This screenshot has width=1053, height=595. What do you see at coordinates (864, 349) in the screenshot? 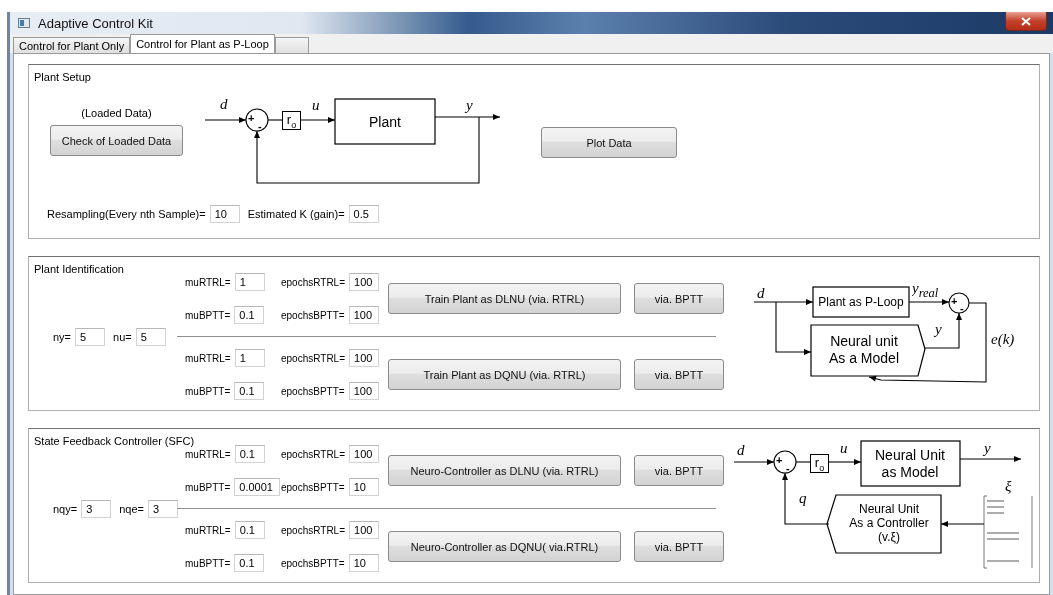
I see `block-label: Neural unit As a Model` at bounding box center [864, 349].